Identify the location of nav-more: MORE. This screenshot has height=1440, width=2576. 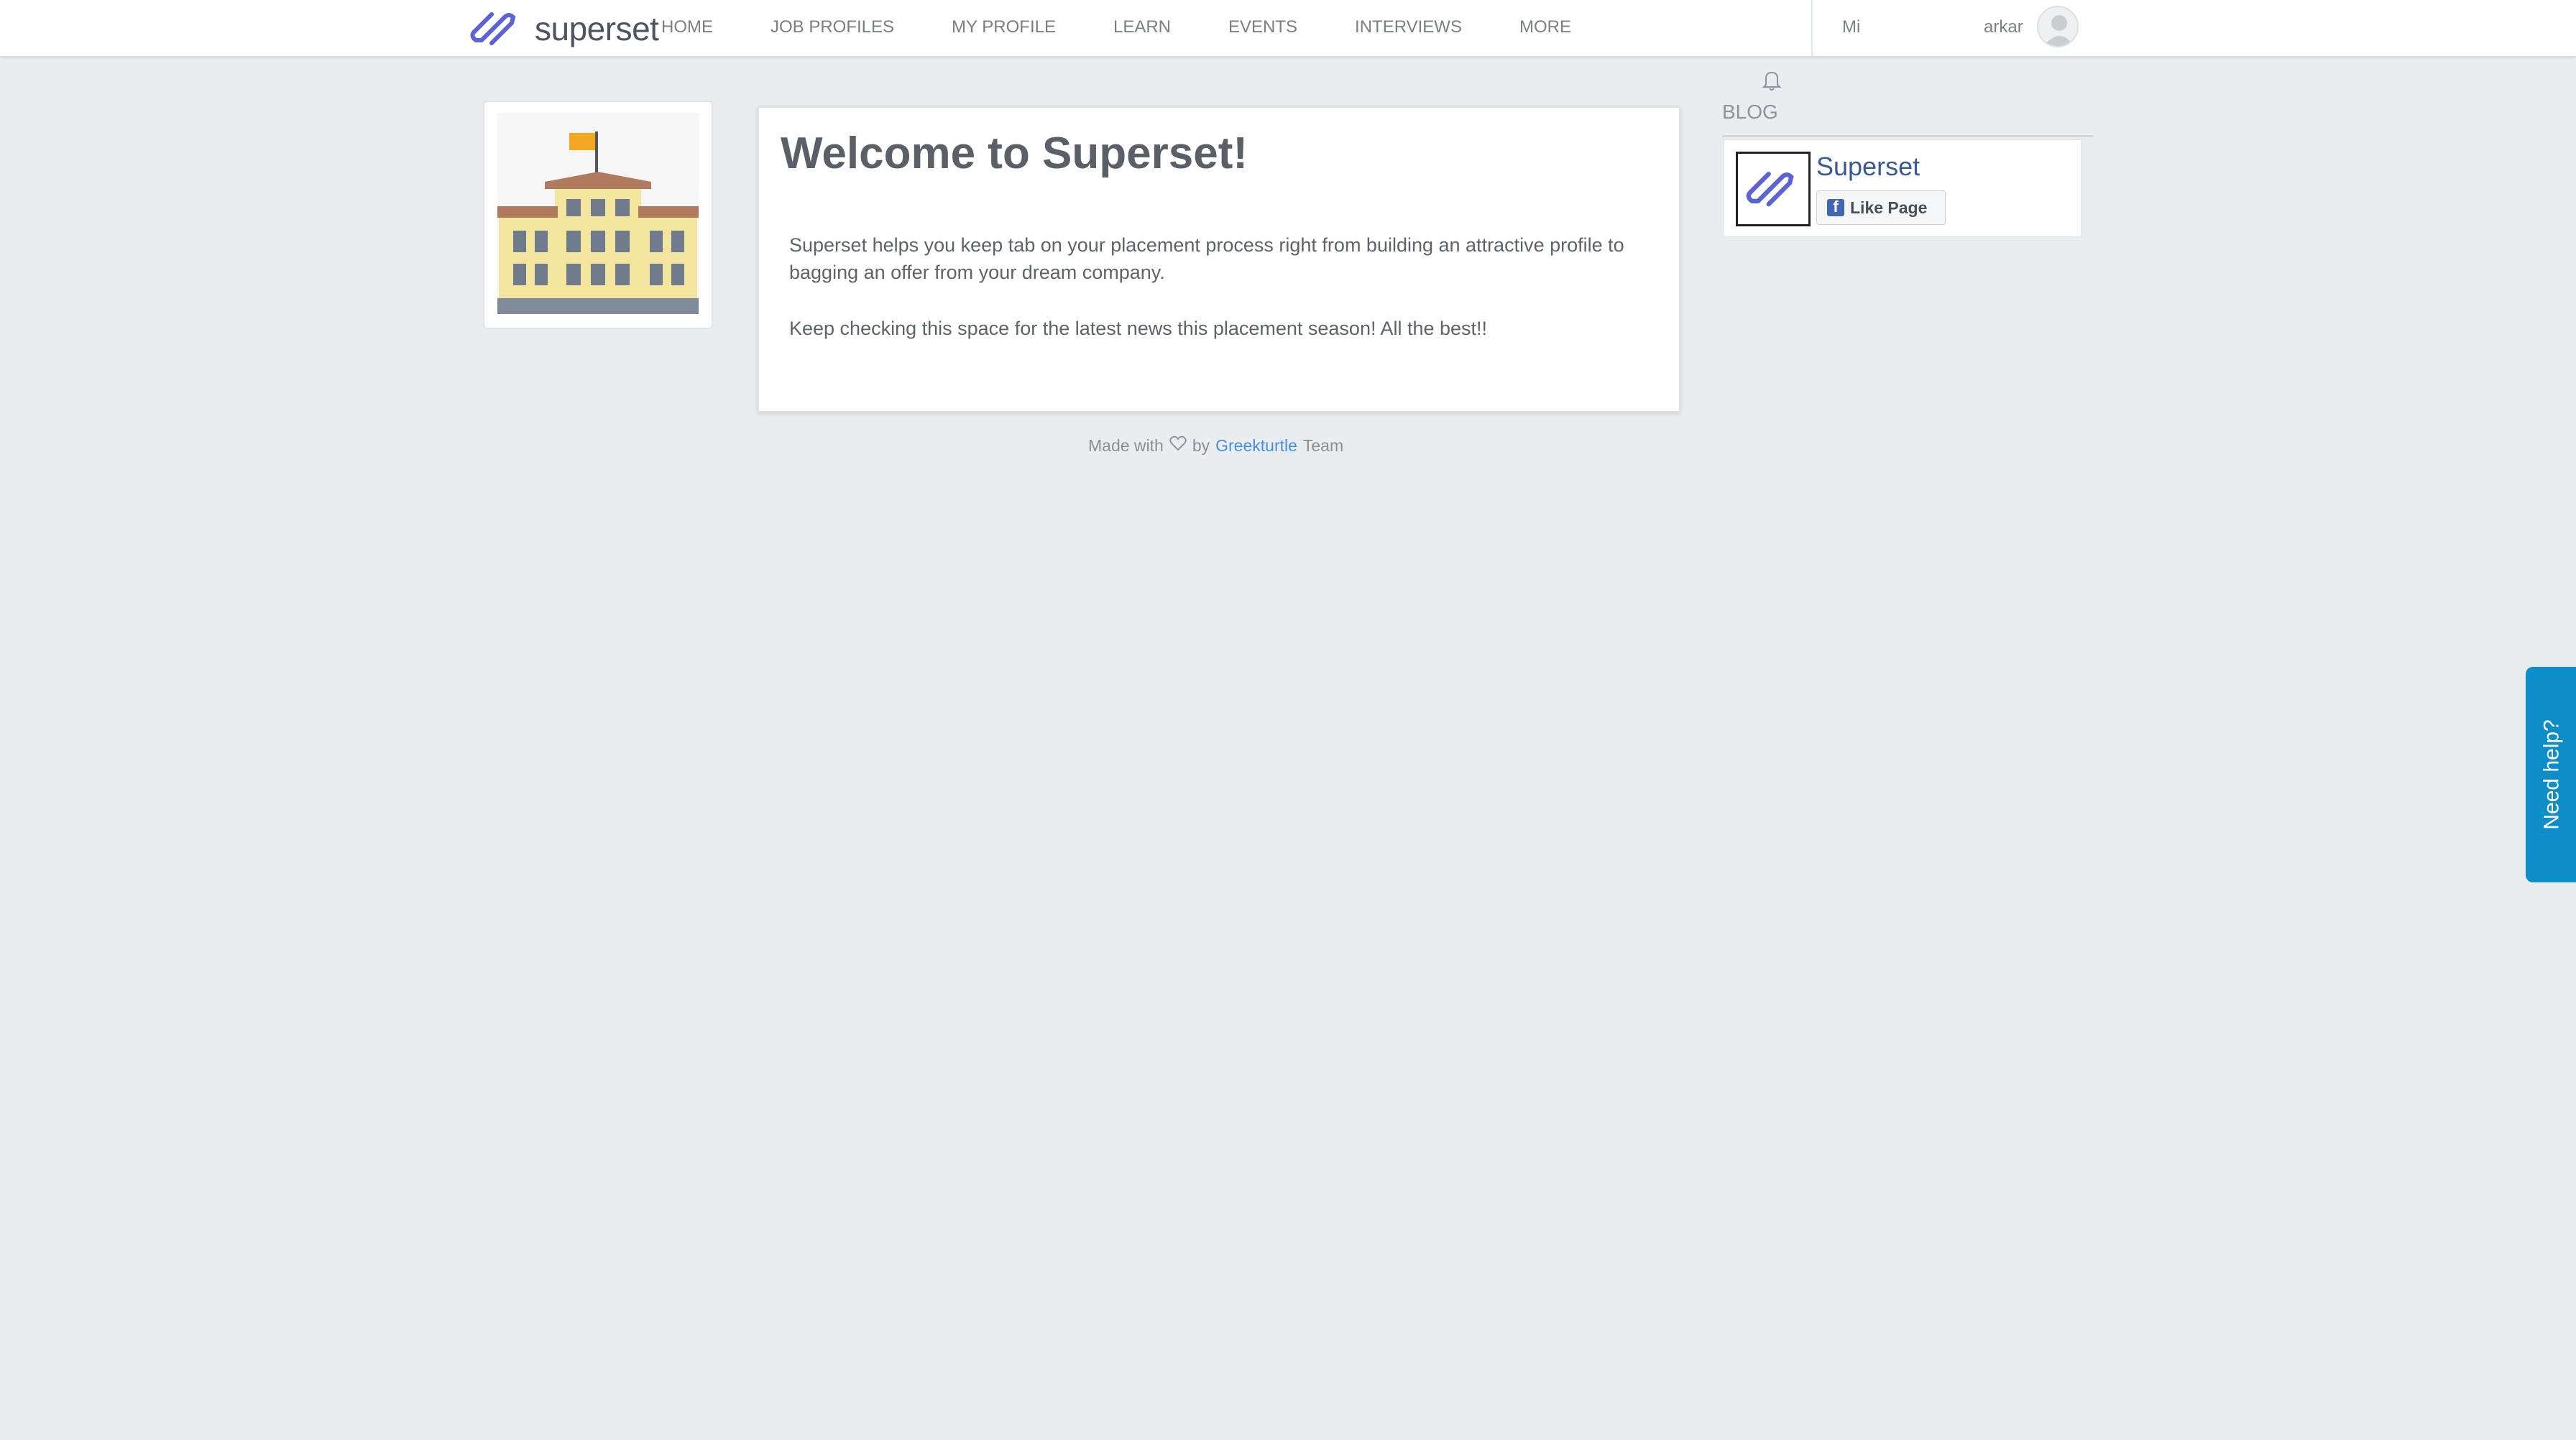
(1545, 27).